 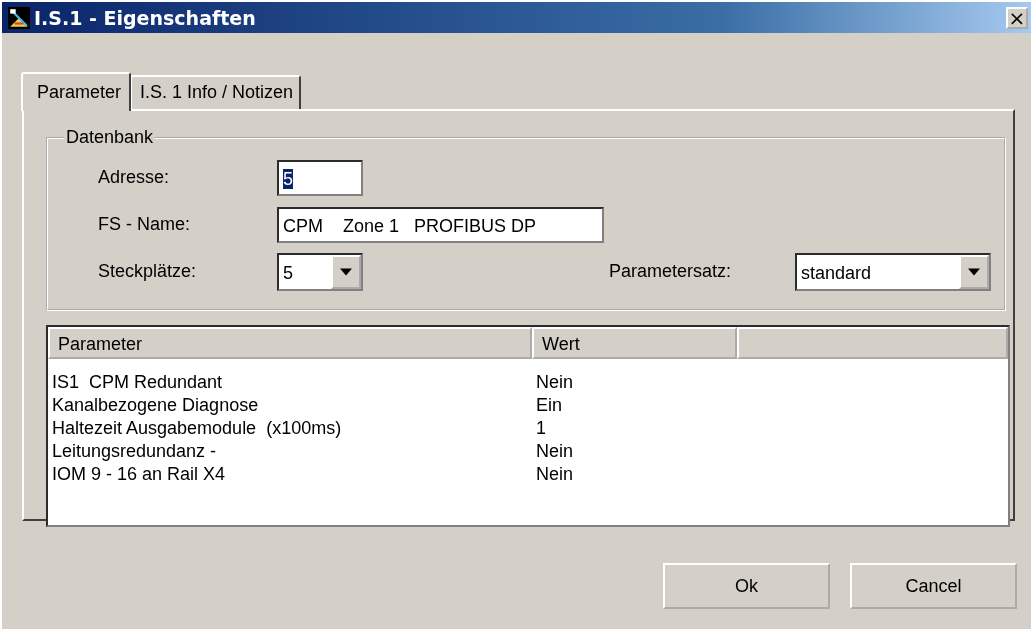 I want to click on field-label: Steckplätze:, so click(x=148, y=271).